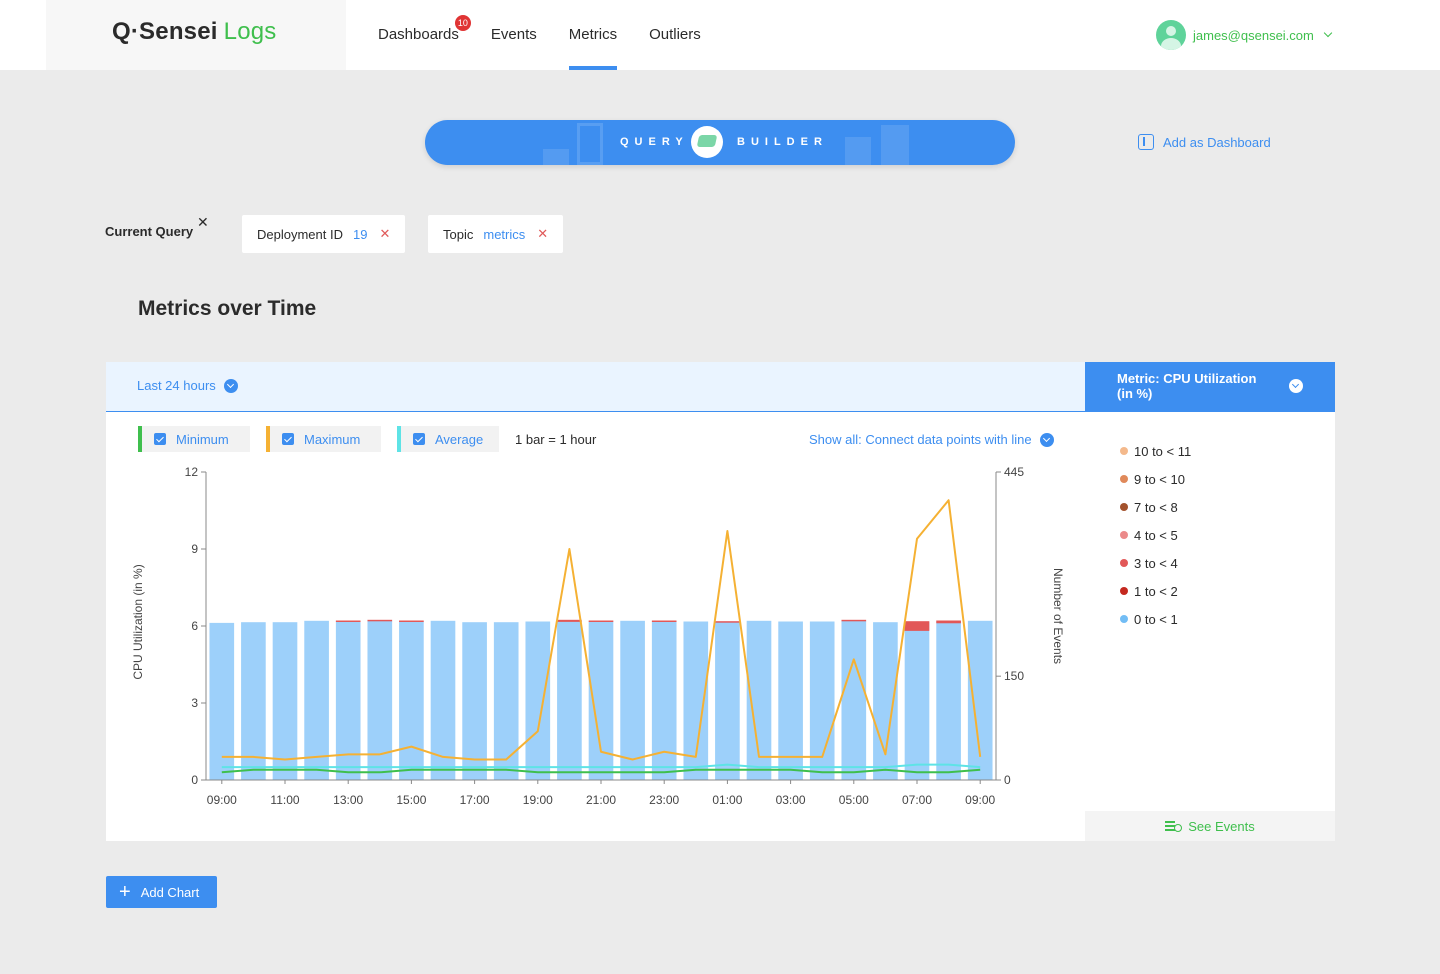 This screenshot has height=974, width=1440. What do you see at coordinates (920, 439) in the screenshot?
I see `show-all-label: Show all: Connect data points with line` at bounding box center [920, 439].